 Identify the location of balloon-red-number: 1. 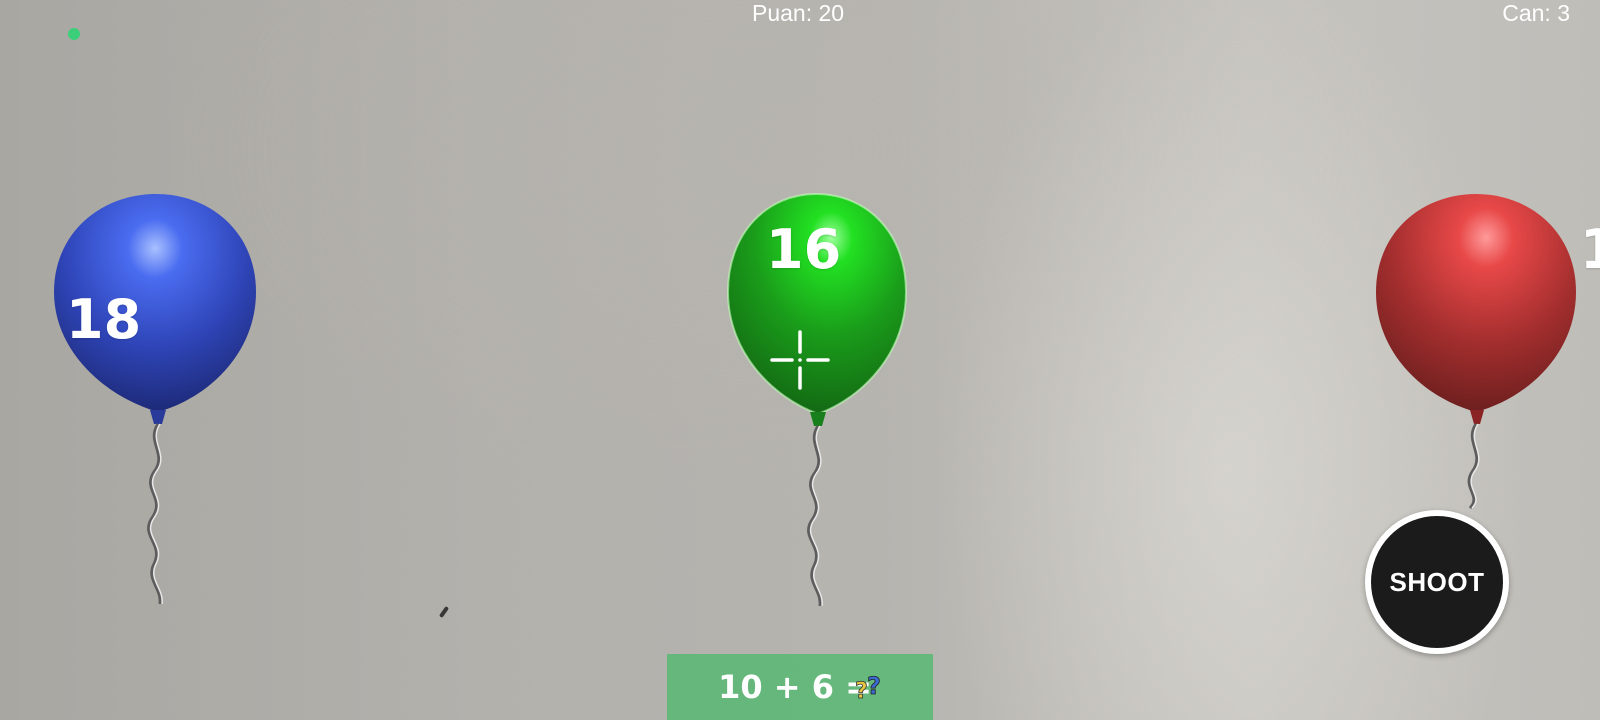
(1590, 249).